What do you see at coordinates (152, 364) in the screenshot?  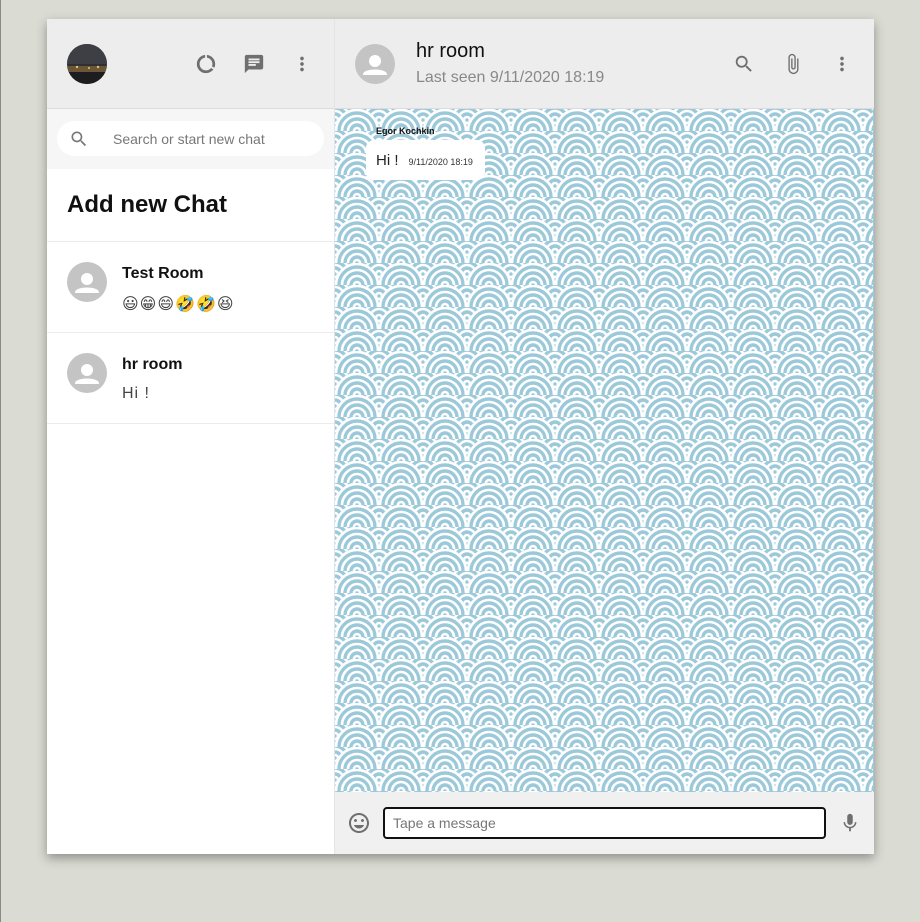 I see `chat-name: hr room` at bounding box center [152, 364].